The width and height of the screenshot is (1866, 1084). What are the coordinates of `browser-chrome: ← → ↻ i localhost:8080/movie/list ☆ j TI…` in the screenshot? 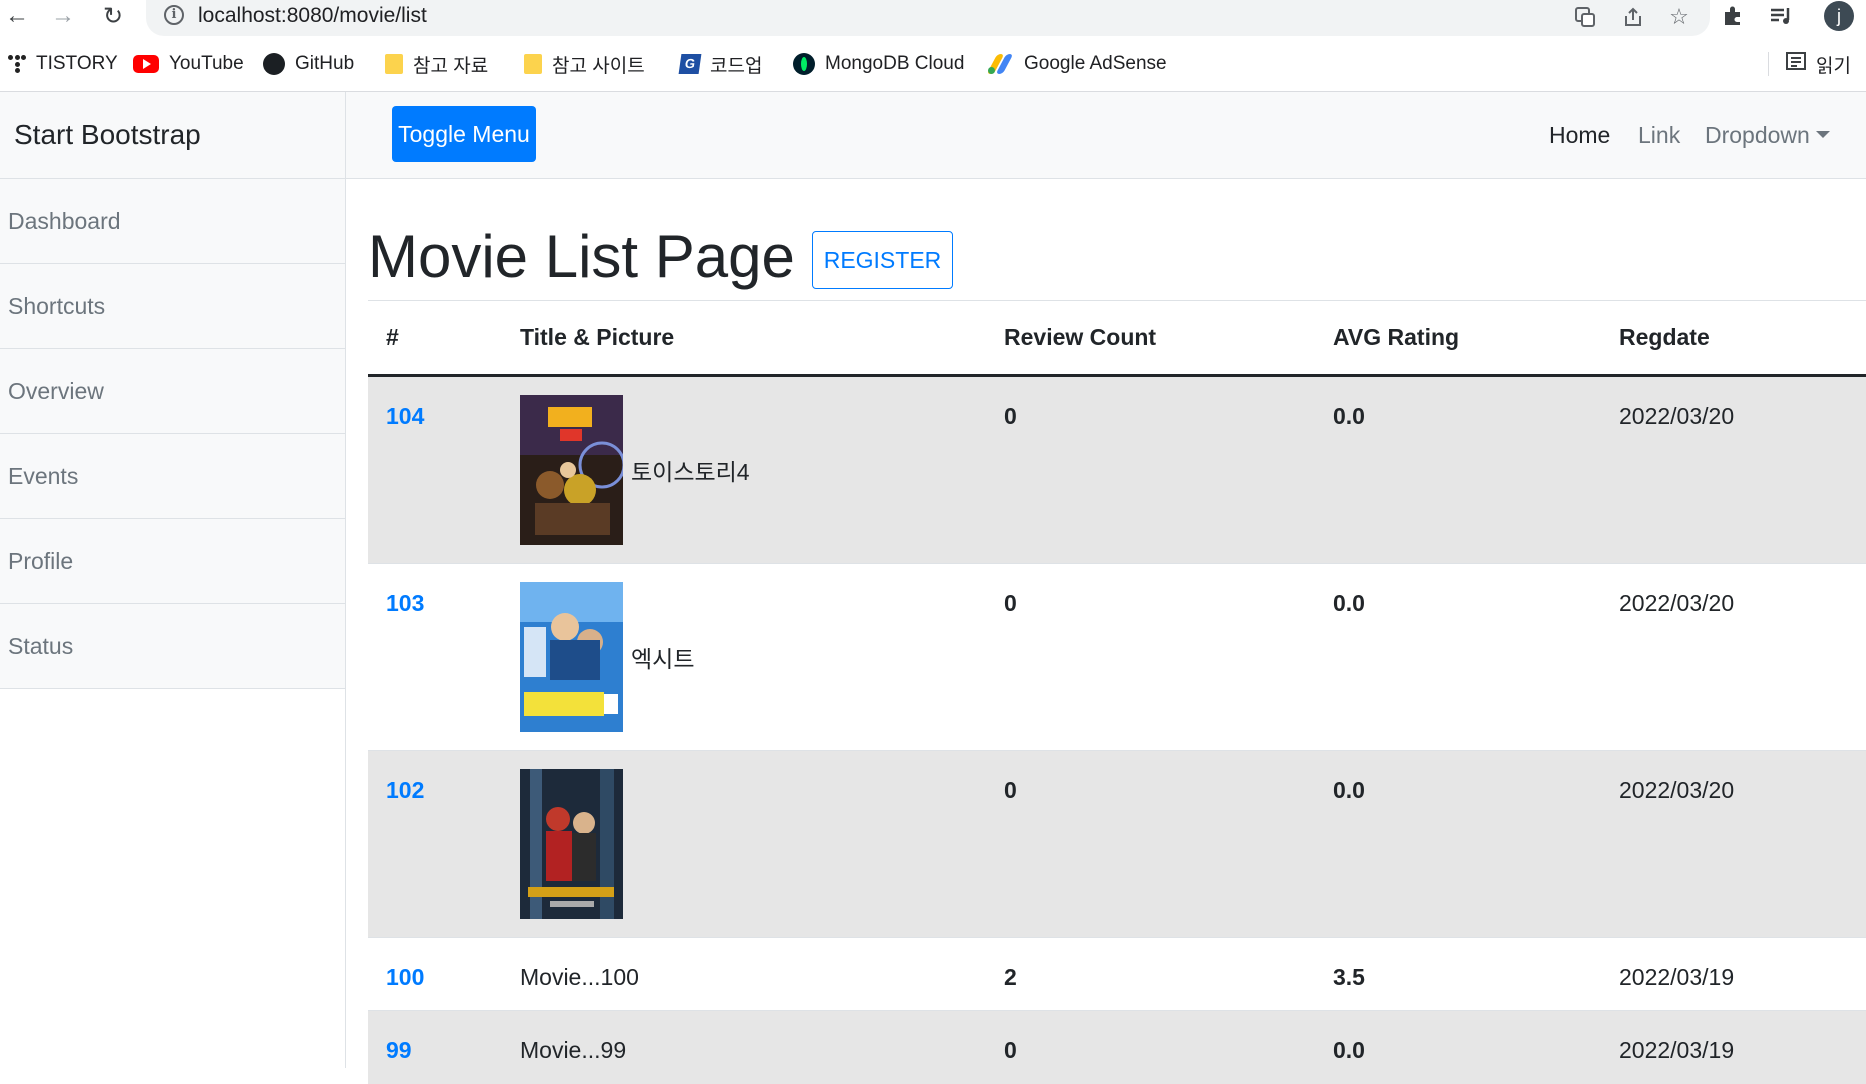 It's located at (933, 46).